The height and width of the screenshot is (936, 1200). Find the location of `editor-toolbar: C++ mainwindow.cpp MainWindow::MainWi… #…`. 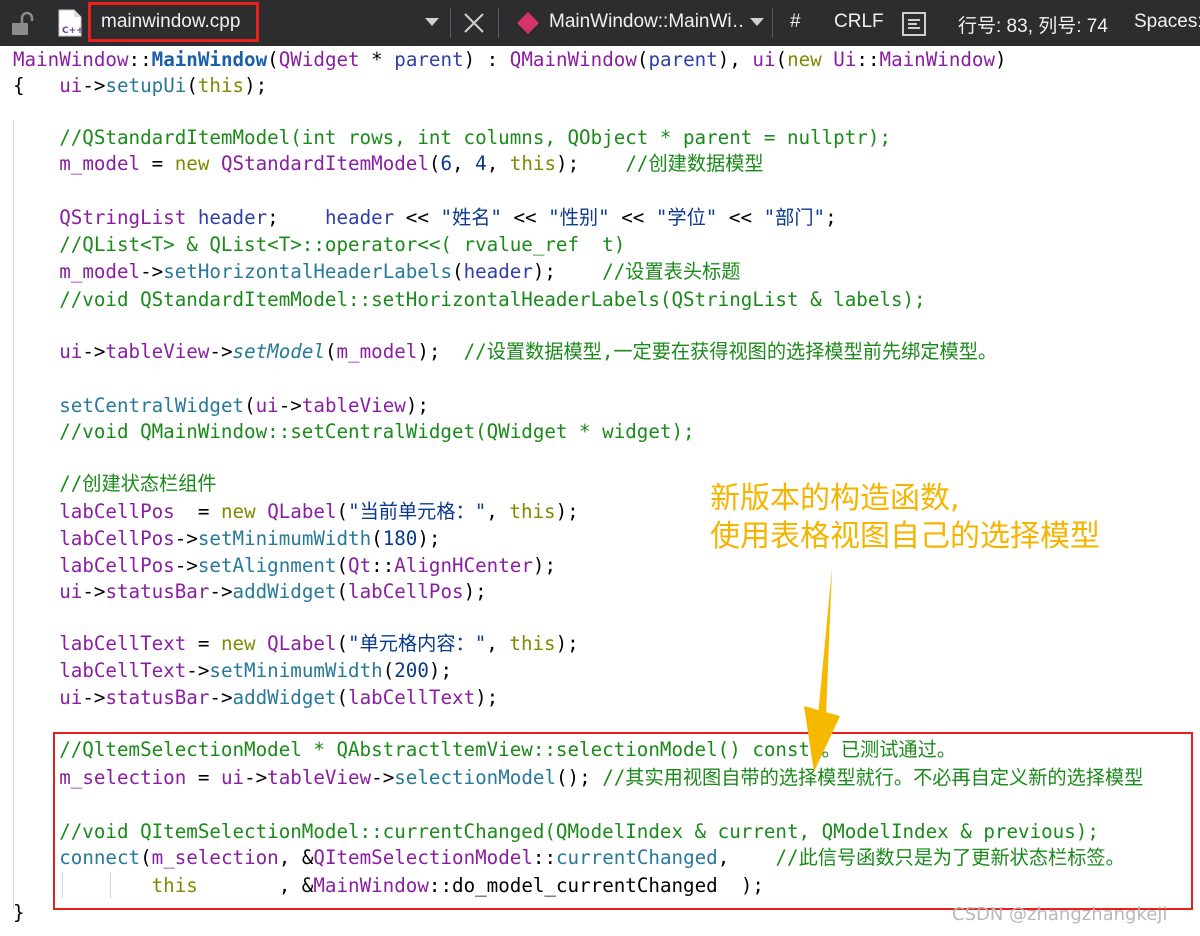

editor-toolbar: C++ mainwindow.cpp MainWindow::MainWi… #… is located at coordinates (600, 23).